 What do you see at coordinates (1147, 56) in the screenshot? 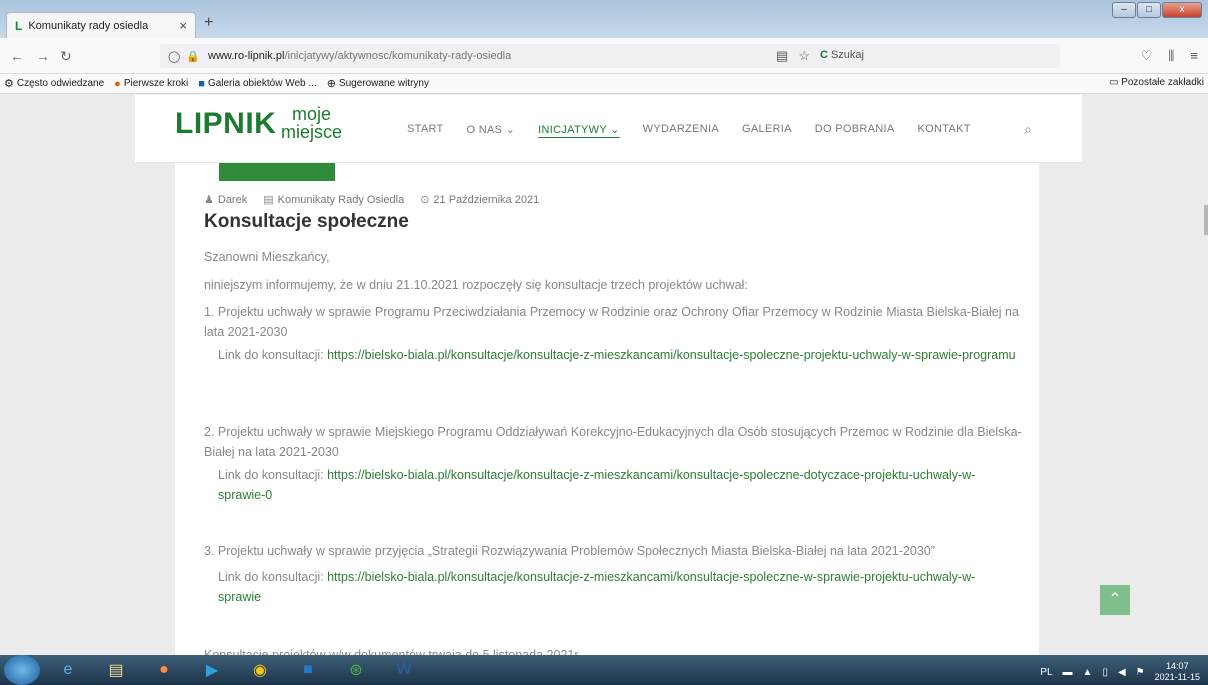
I see `pocket-icon: ♡` at bounding box center [1147, 56].